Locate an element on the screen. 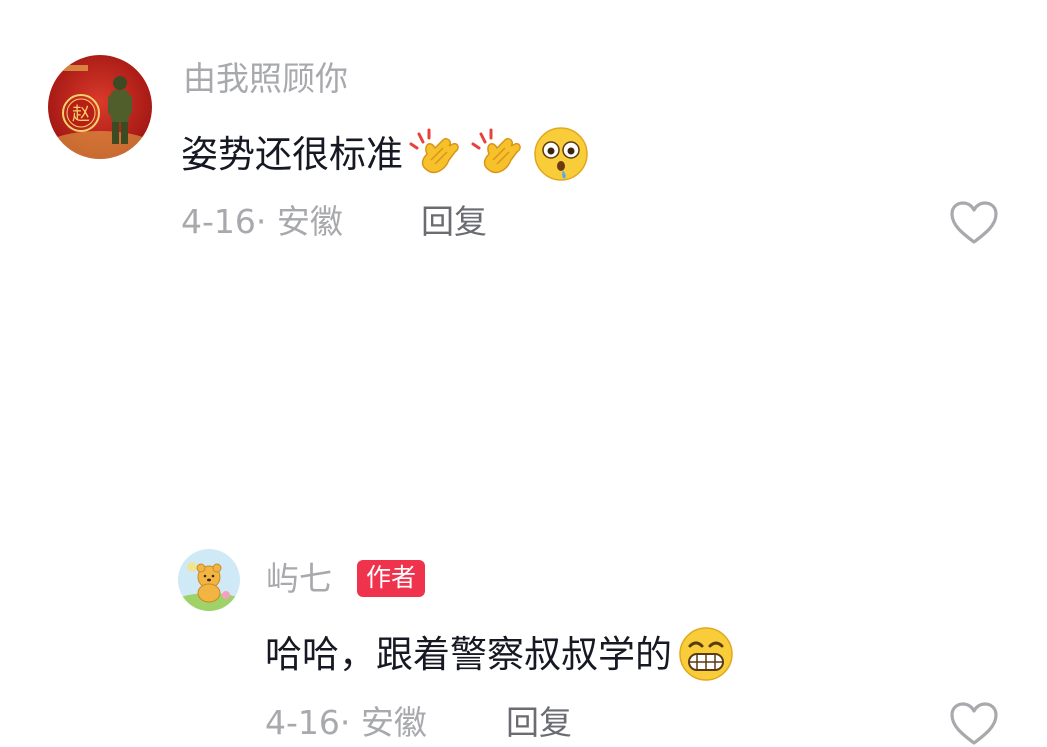 This screenshot has width=1047, height=747. avatar-seal-char: 赵 is located at coordinates (81, 114).